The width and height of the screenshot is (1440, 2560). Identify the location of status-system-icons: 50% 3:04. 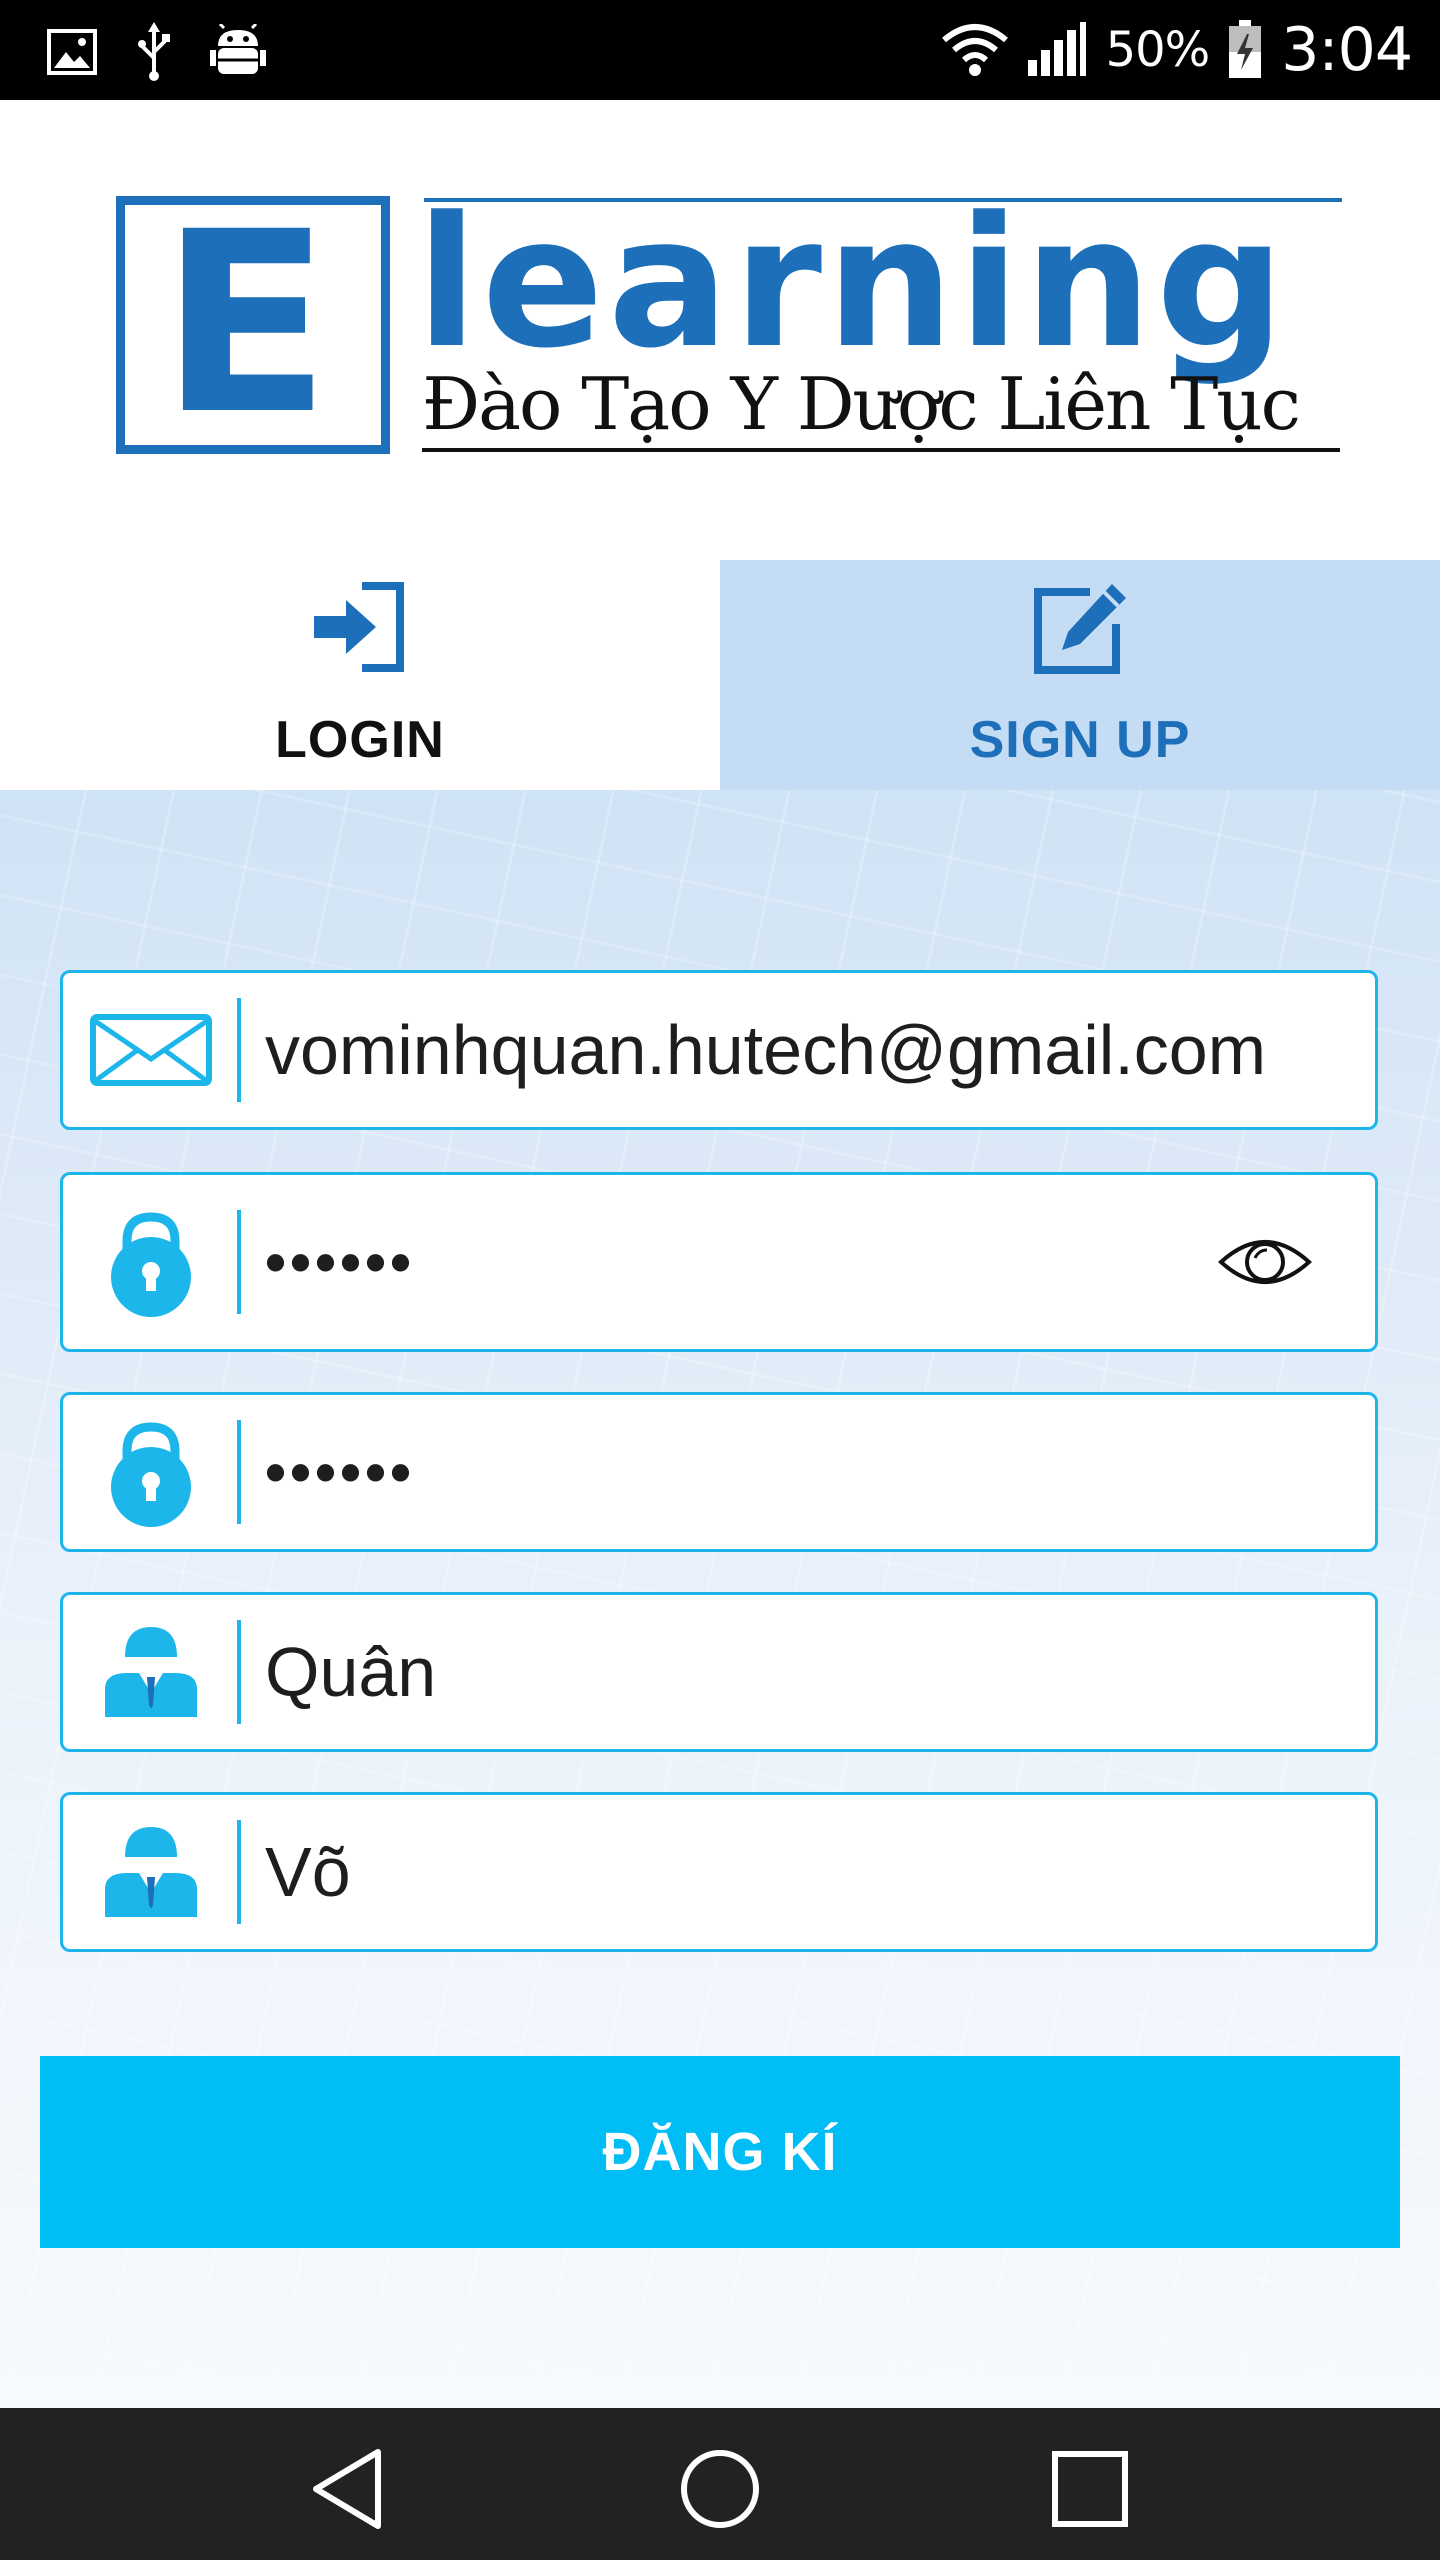
(1177, 50).